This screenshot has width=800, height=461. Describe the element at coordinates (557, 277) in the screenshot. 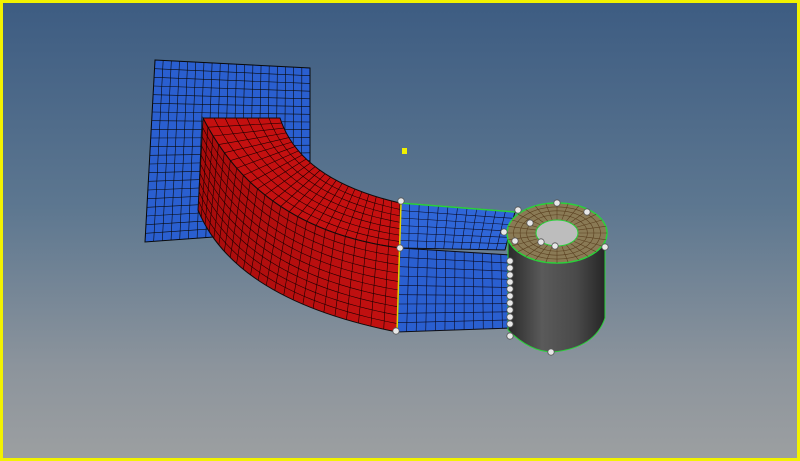

I see `cylinder-solid` at that location.